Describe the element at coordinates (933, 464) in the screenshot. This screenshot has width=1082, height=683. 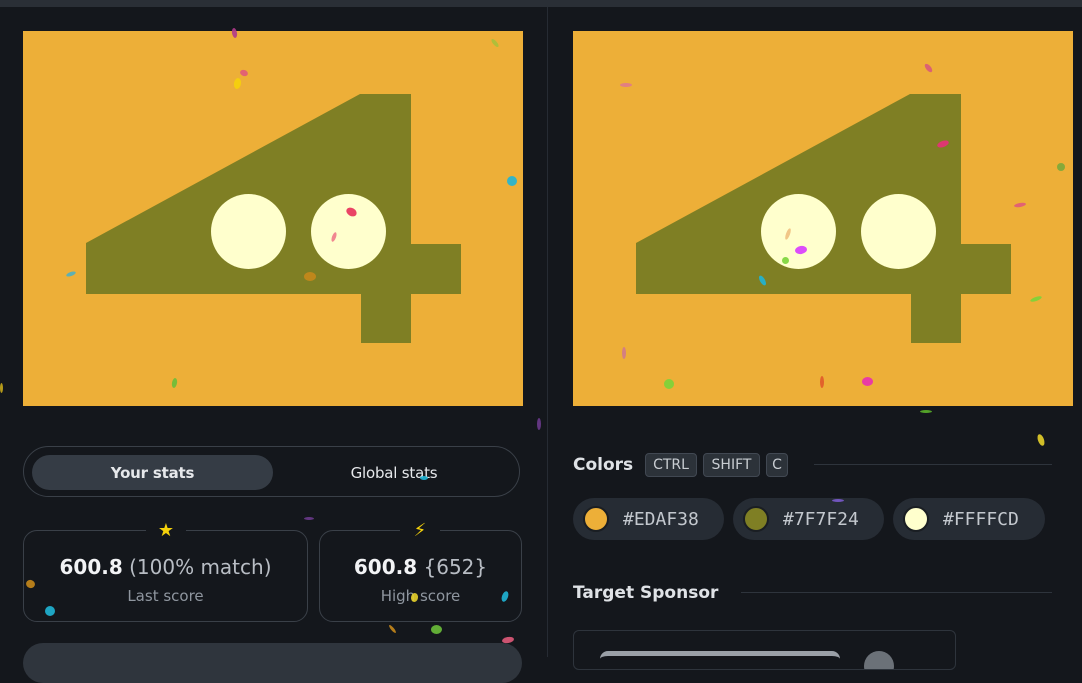
I see `colors-divider` at that location.